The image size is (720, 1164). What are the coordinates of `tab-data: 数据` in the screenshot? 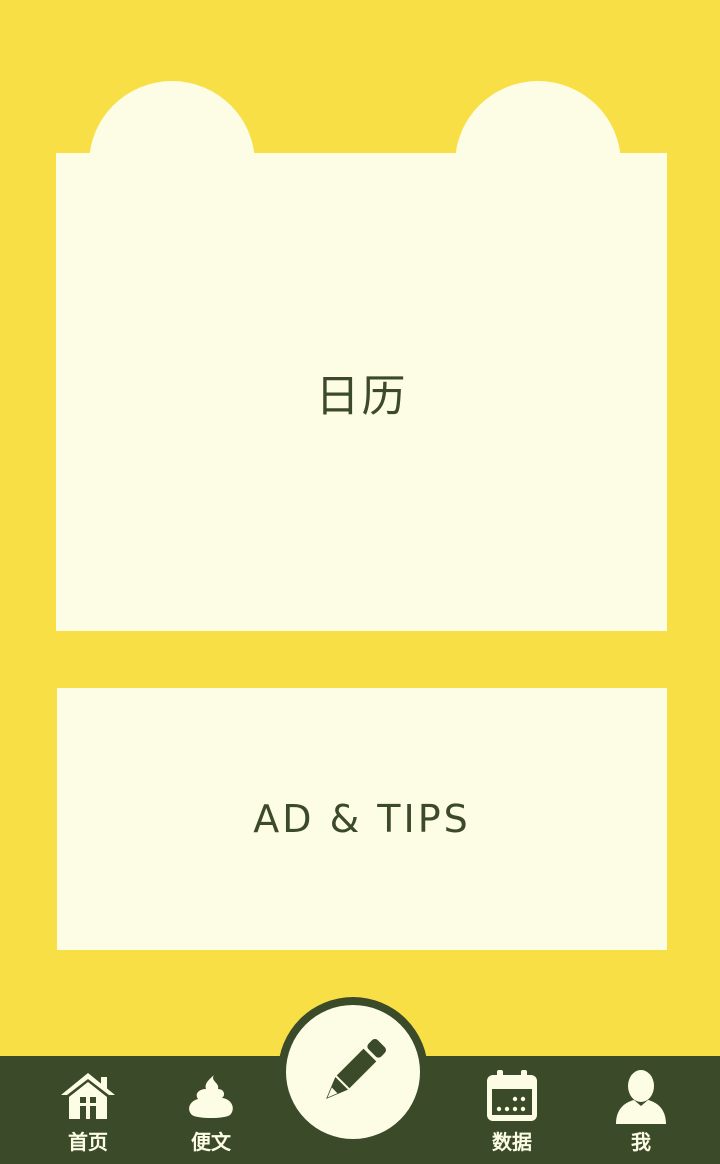 It's located at (512, 1113).